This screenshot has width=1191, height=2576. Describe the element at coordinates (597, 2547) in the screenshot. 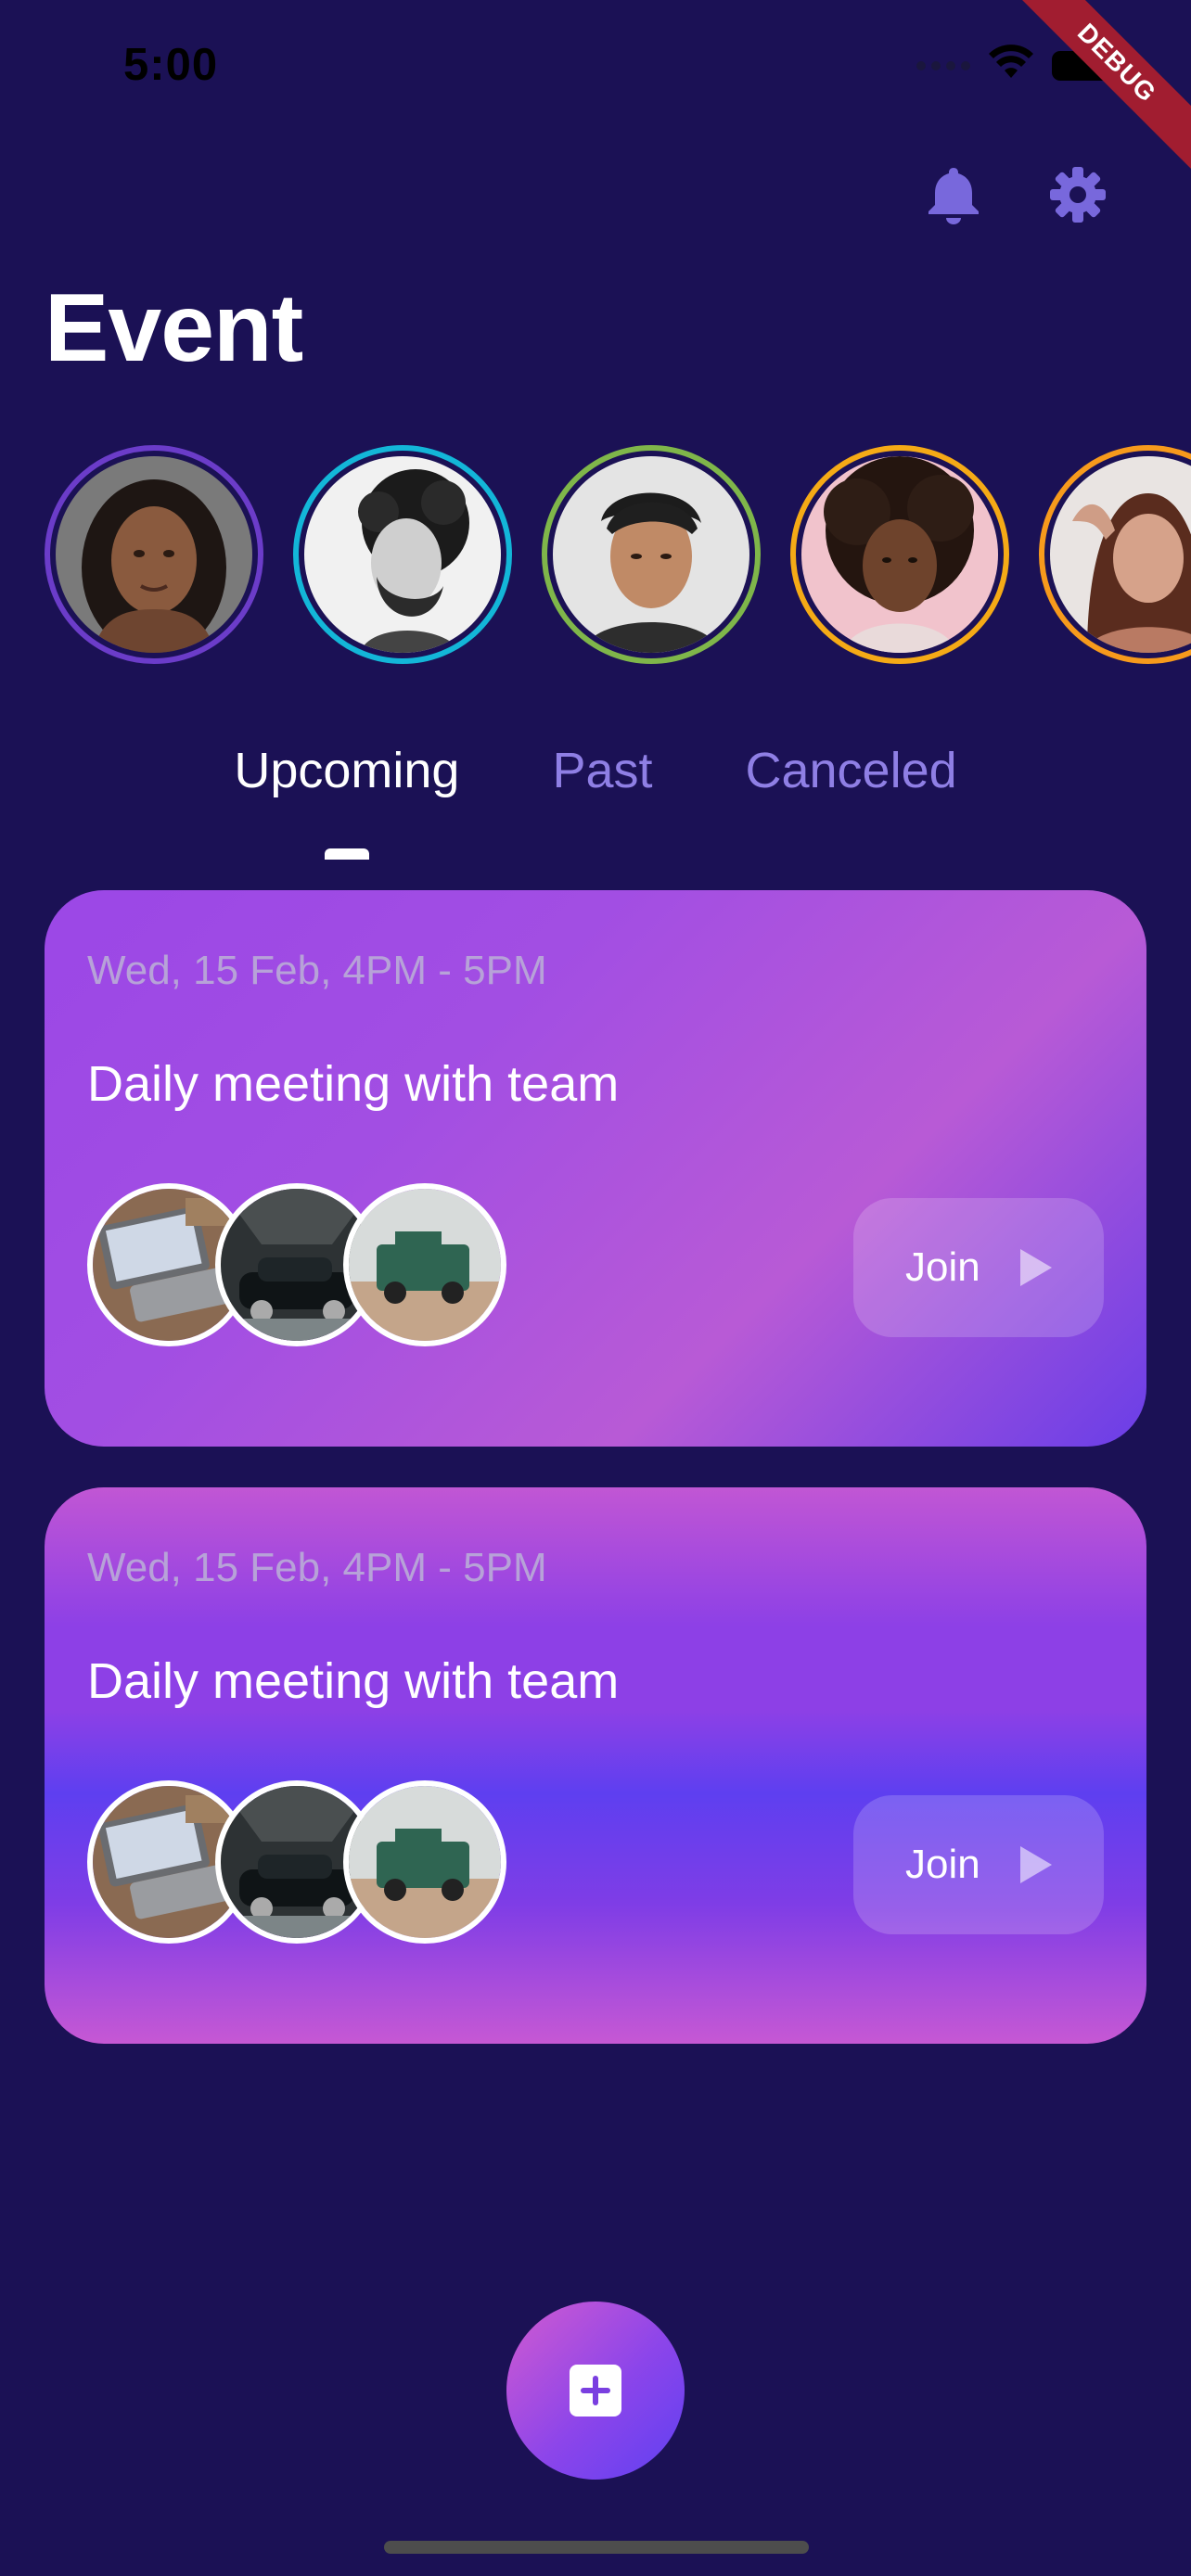

I see `home-indicator` at that location.